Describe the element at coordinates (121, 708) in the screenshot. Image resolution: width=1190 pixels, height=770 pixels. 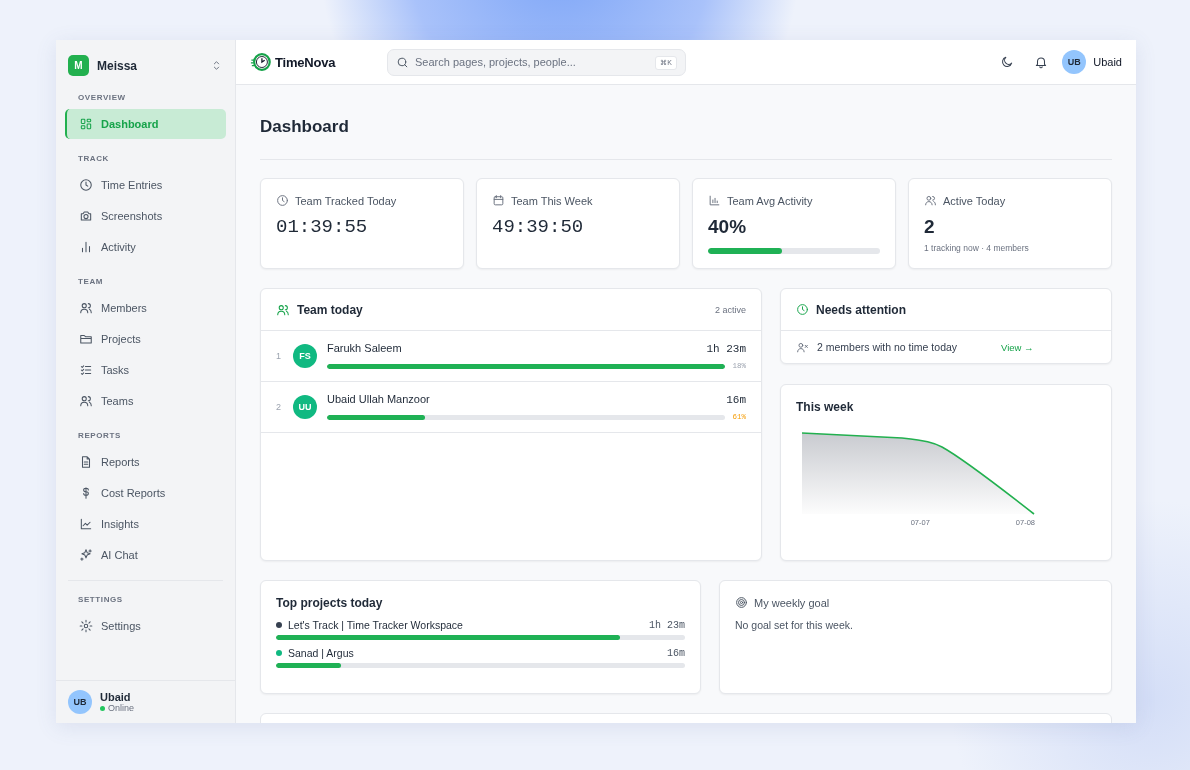
I see `user-status: Online` at that location.